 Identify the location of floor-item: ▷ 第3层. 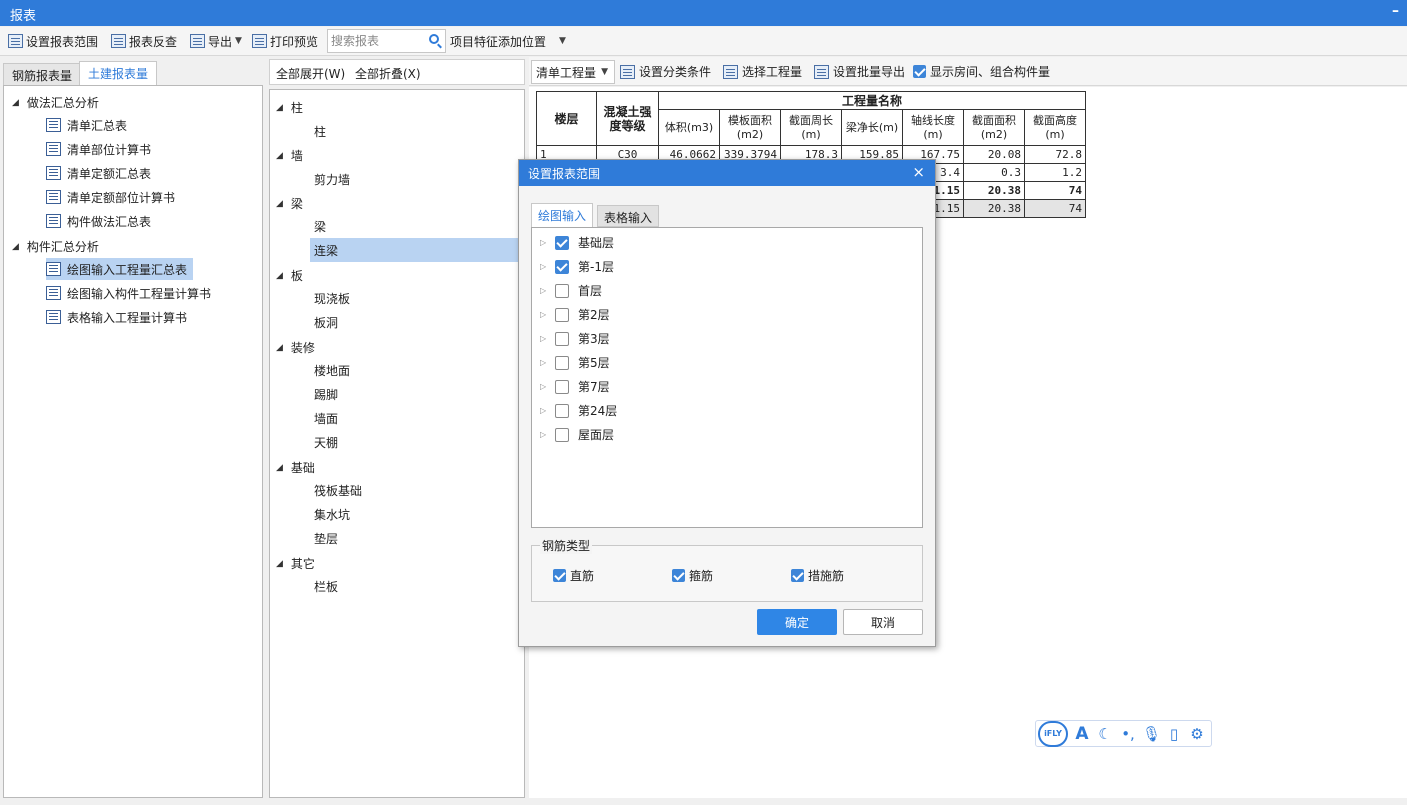
(575, 338).